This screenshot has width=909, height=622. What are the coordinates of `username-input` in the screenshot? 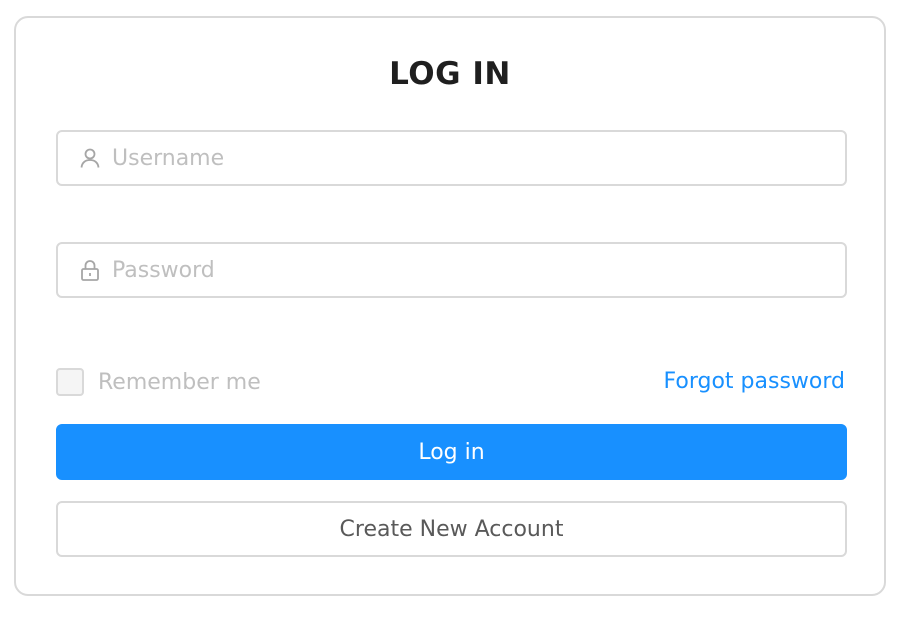 It's located at (478, 158).